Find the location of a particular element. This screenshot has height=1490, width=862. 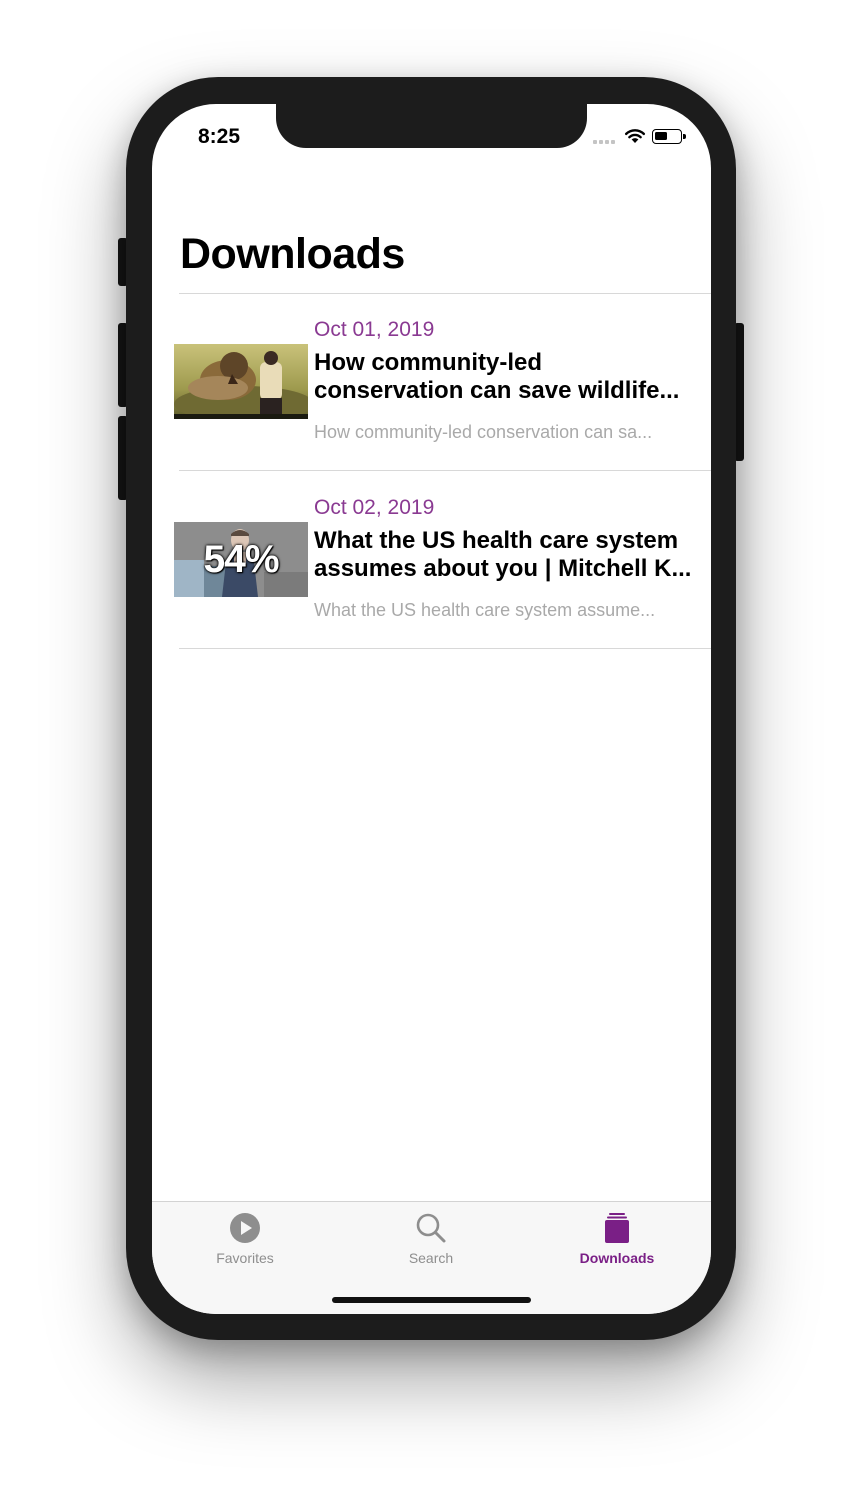

page-title: Downloads is located at coordinates (292, 254).